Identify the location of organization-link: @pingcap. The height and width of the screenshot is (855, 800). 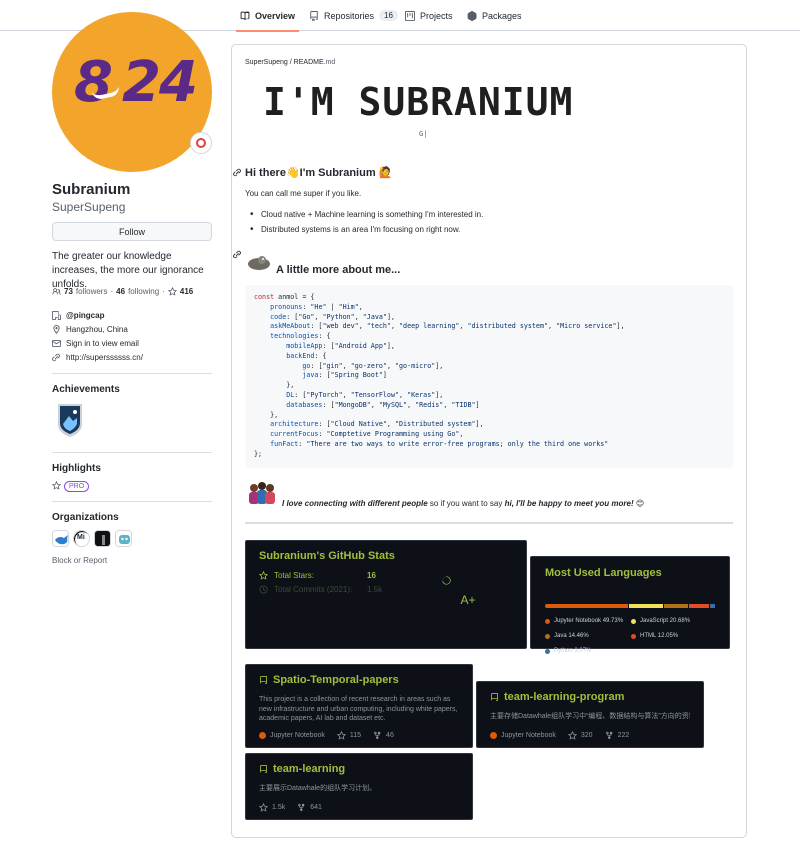
(85, 315).